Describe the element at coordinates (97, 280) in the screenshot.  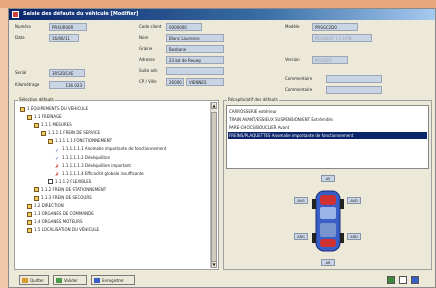
I see `save-icon` at that location.